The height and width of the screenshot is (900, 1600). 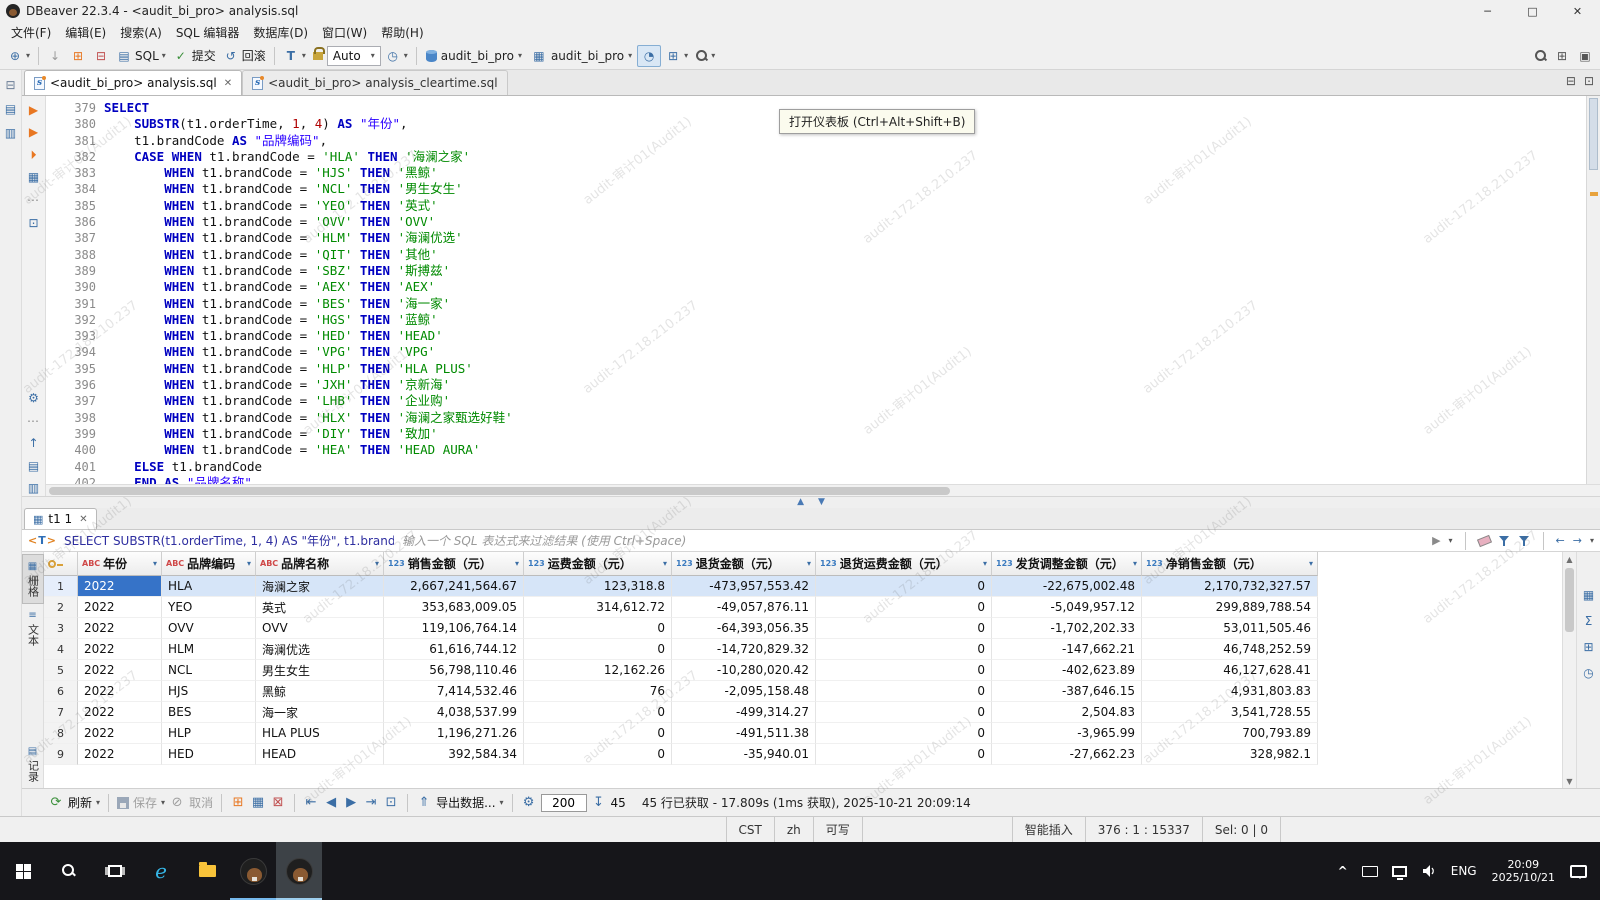 I want to click on new-sql-editor-button: ⊞, so click(x=78, y=56).